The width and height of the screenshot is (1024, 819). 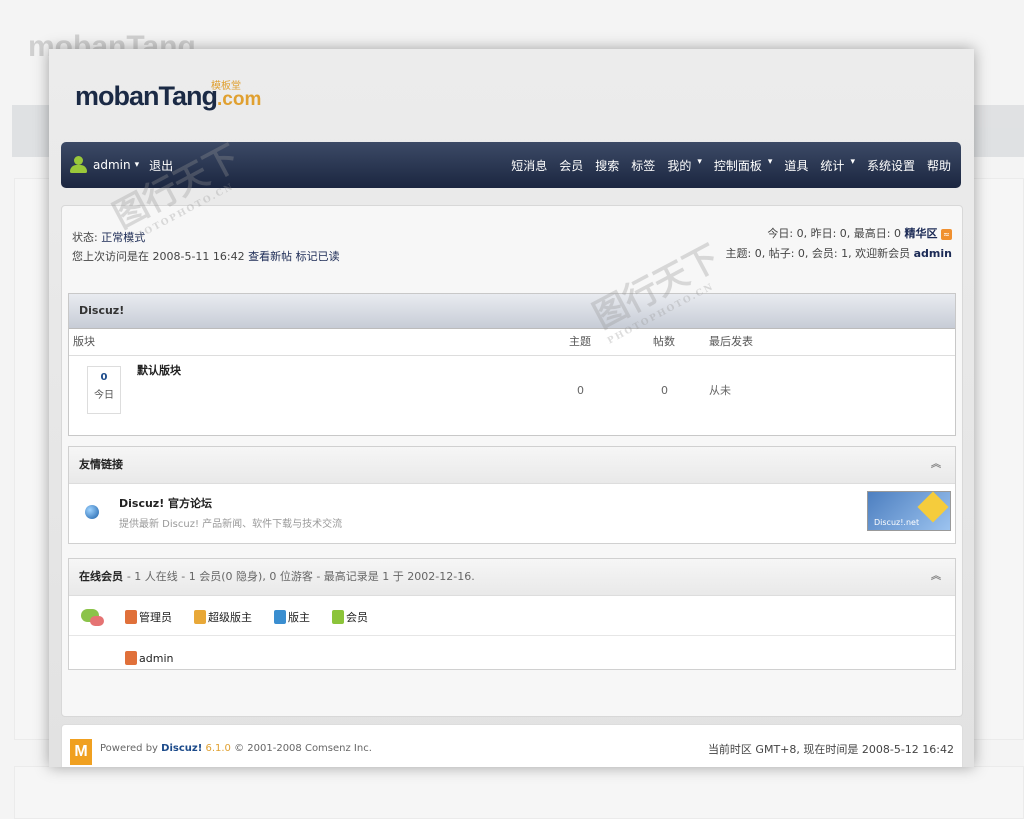 What do you see at coordinates (270, 256) in the screenshot?
I see `view-new-link: 查看新帖` at bounding box center [270, 256].